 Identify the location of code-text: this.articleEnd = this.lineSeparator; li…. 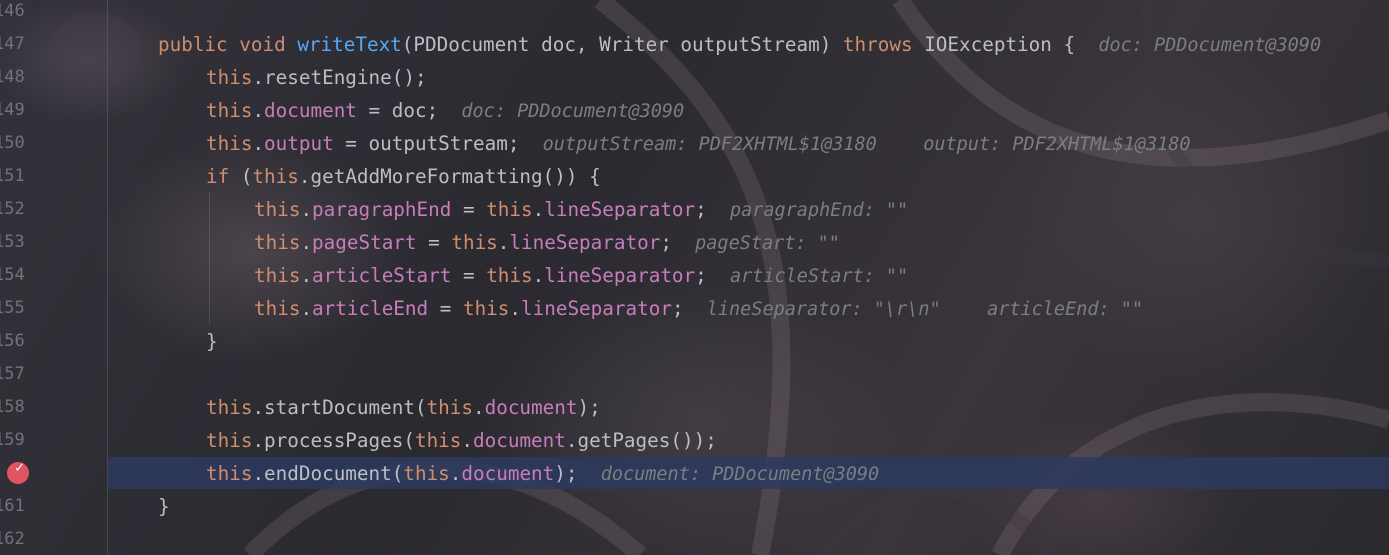
(698, 309).